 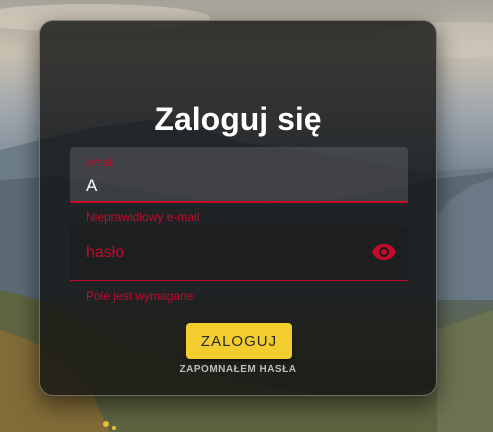 I want to click on email-label: email, so click(x=100, y=162).